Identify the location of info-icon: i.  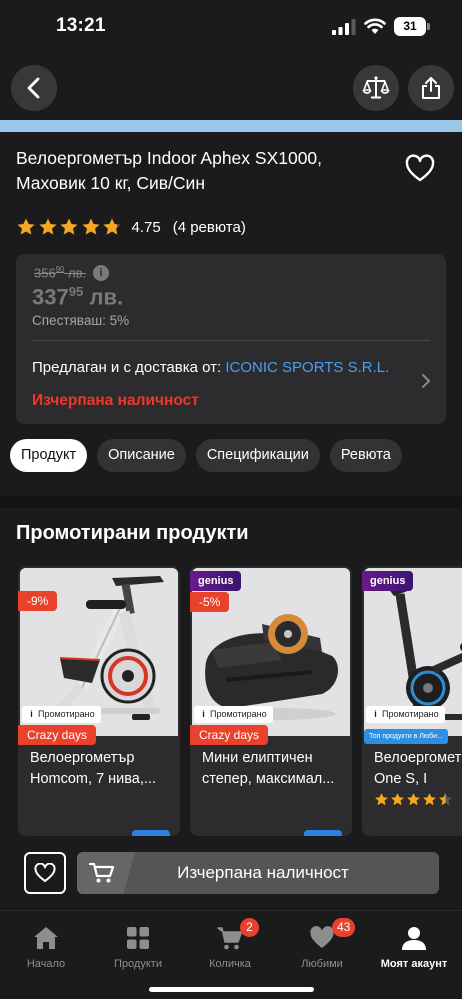
(101, 273).